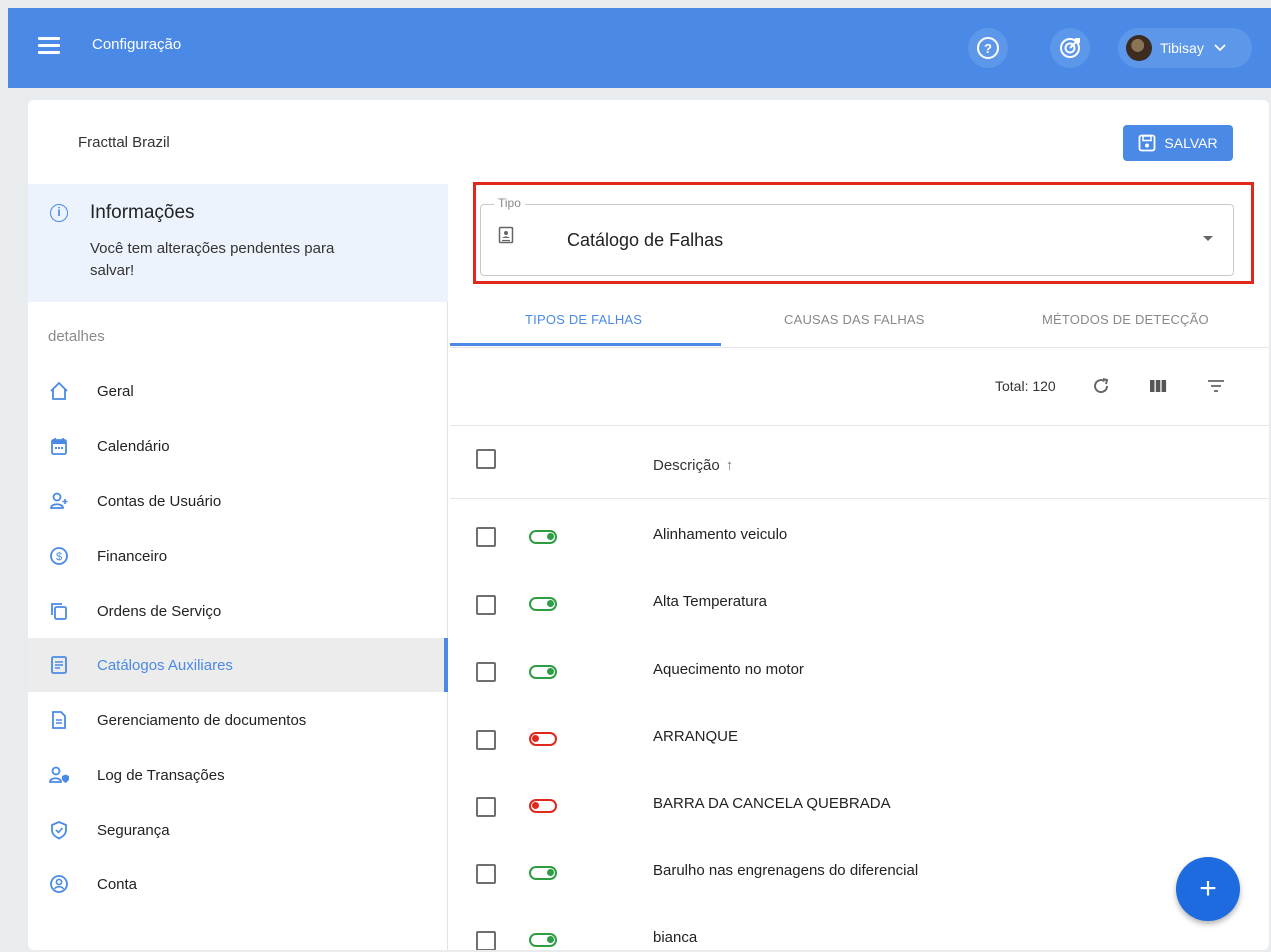  Describe the element at coordinates (159, 501) in the screenshot. I see `sidebar-item-label: Contas de Usuário` at that location.